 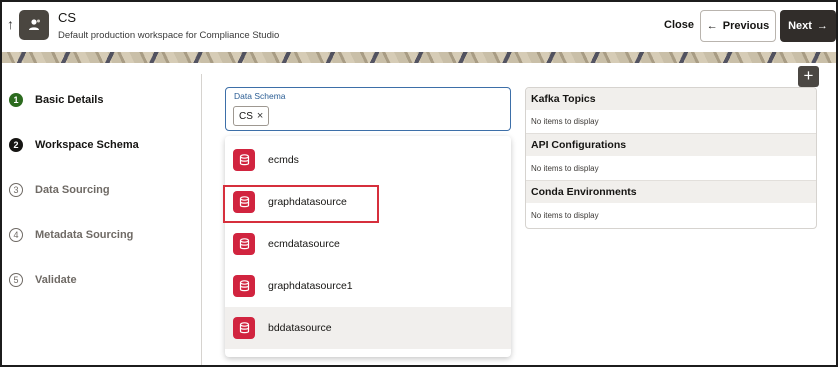 What do you see at coordinates (310, 286) in the screenshot?
I see `dropdown-option-label: graphdatasource1` at bounding box center [310, 286].